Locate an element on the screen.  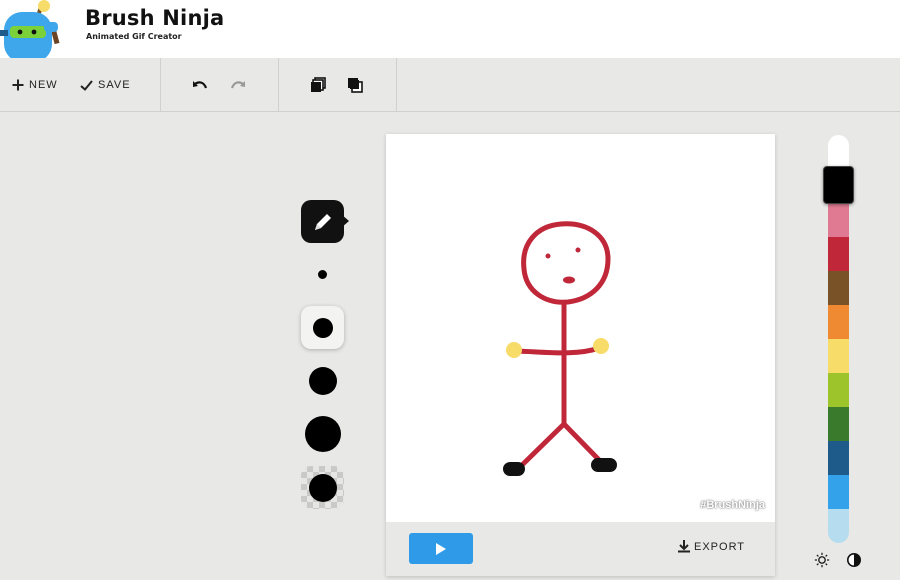
contrast-icon is located at coordinates (854, 560).